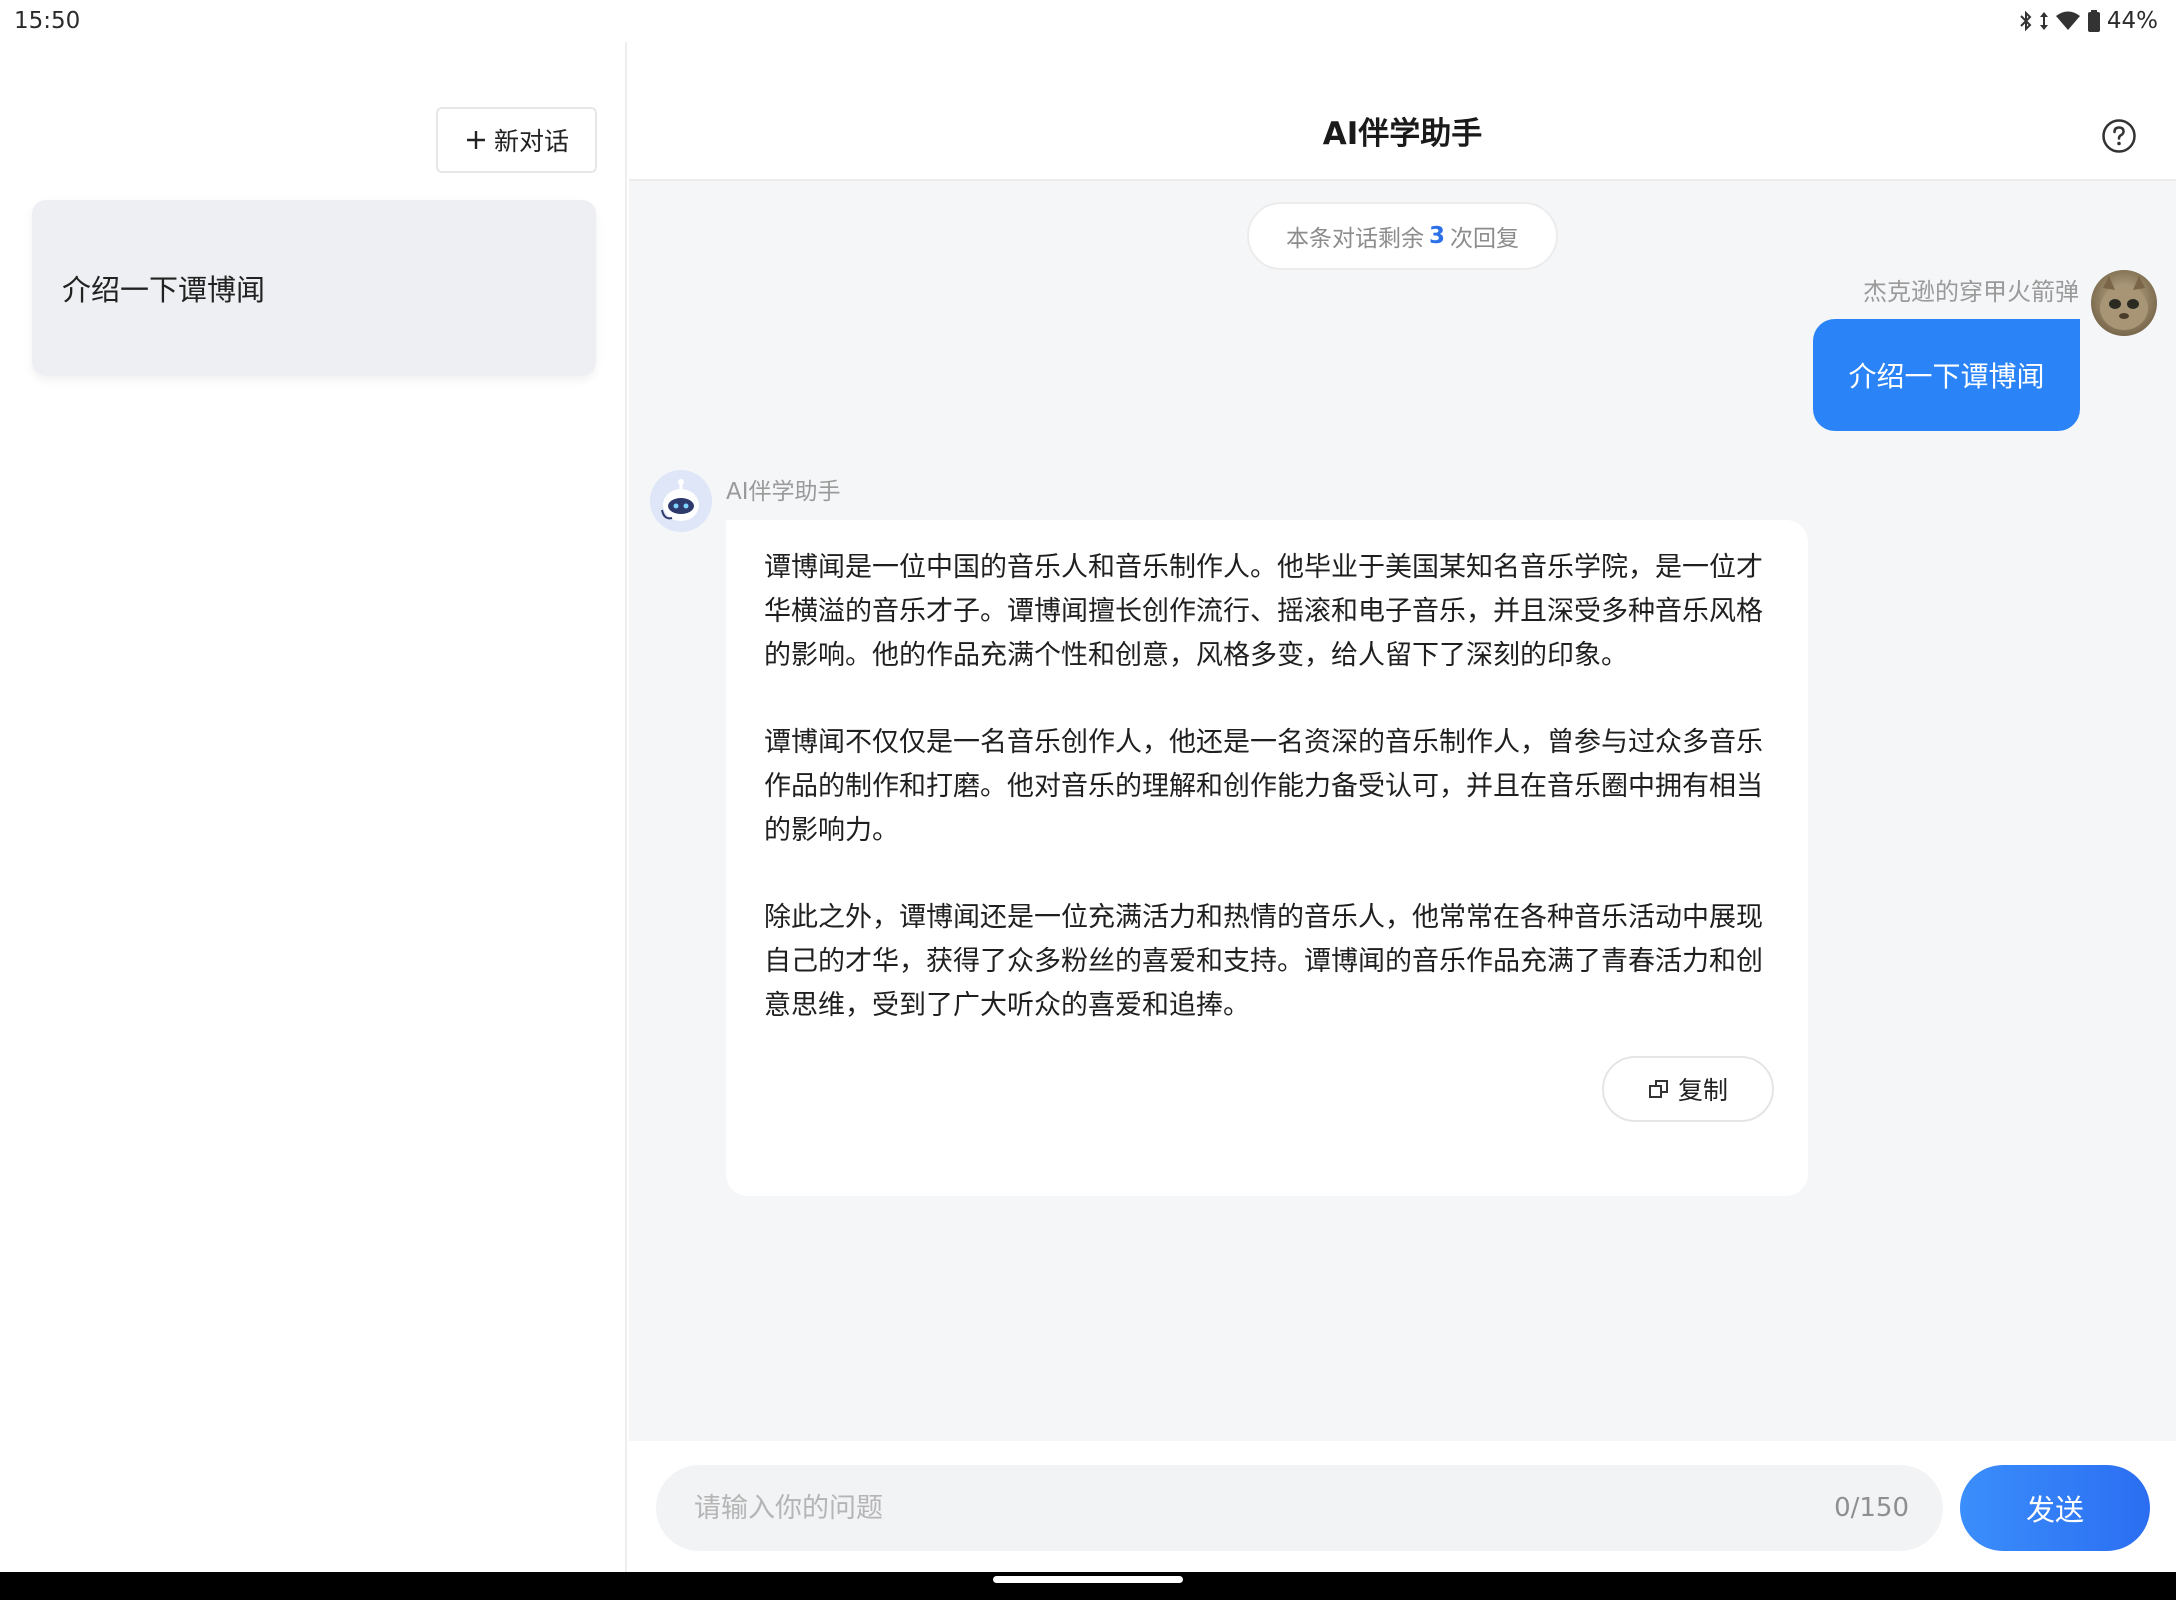 This screenshot has height=1600, width=2176. I want to click on remaining-replies-badge: 本条对话剩余 3 次回复, so click(1402, 236).